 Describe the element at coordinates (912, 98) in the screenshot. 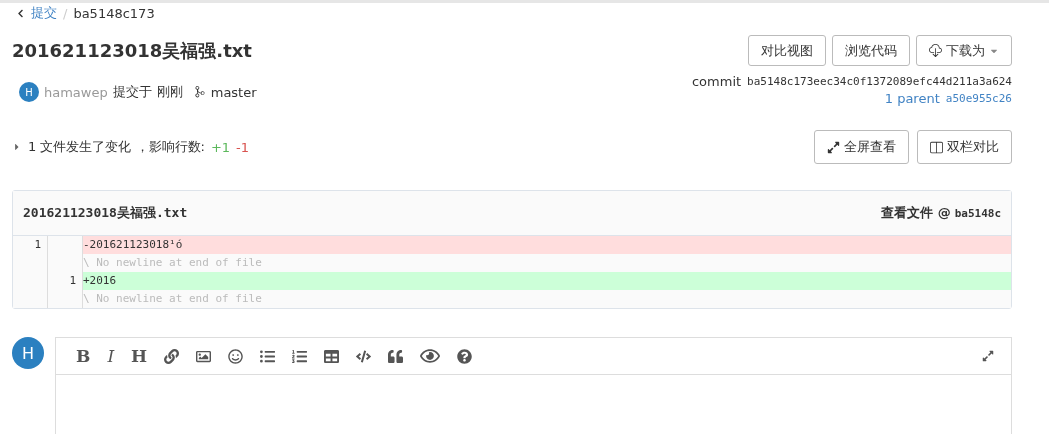

I see `parent-label: 1 parent` at that location.